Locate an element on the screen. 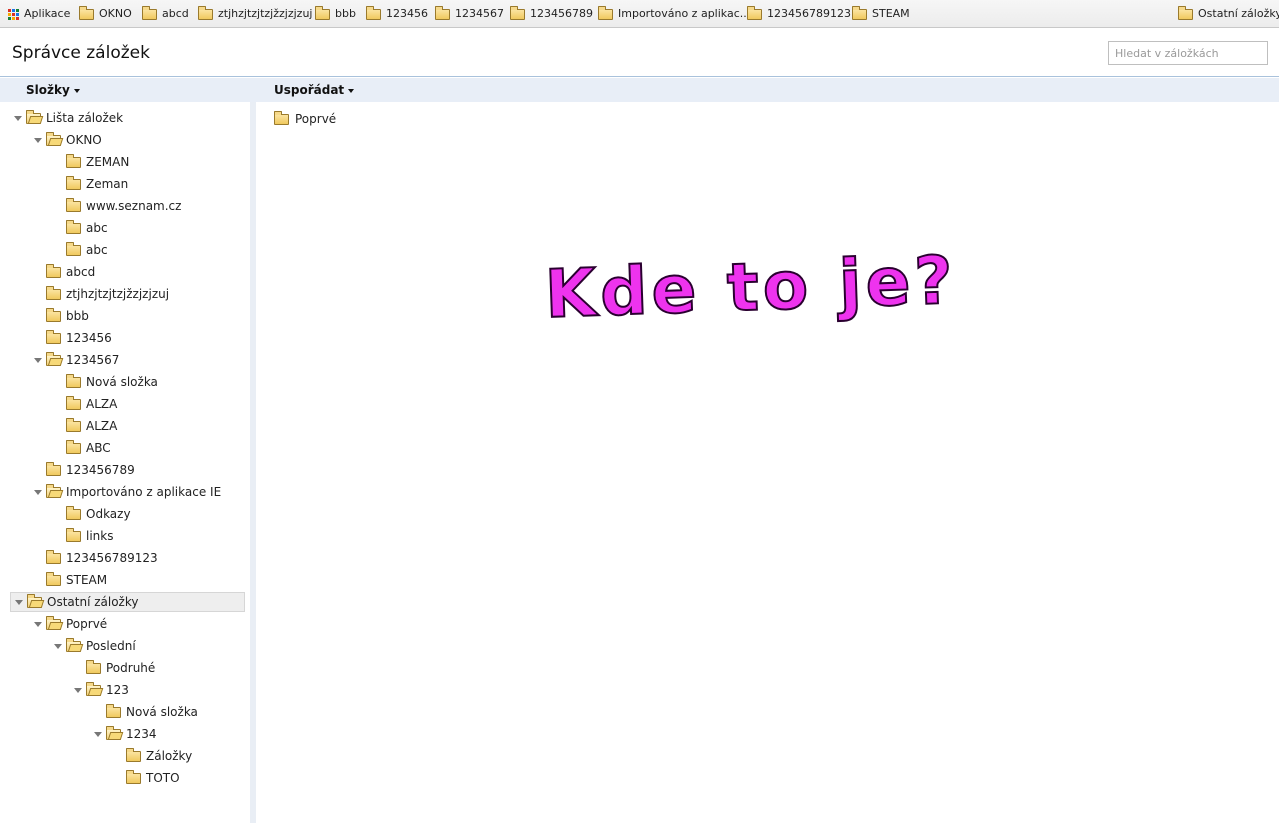 This screenshot has height=823, width=1279. tree-item-label: Importováno z aplikace IE is located at coordinates (144, 492).